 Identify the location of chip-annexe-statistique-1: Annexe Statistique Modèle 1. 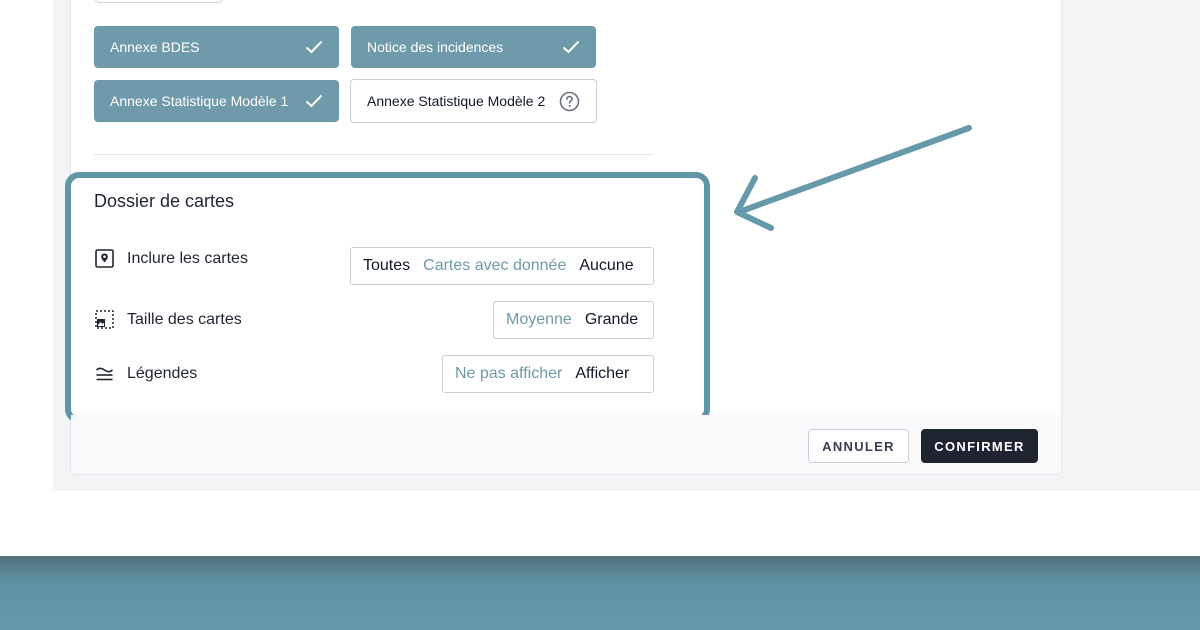
(216, 101).